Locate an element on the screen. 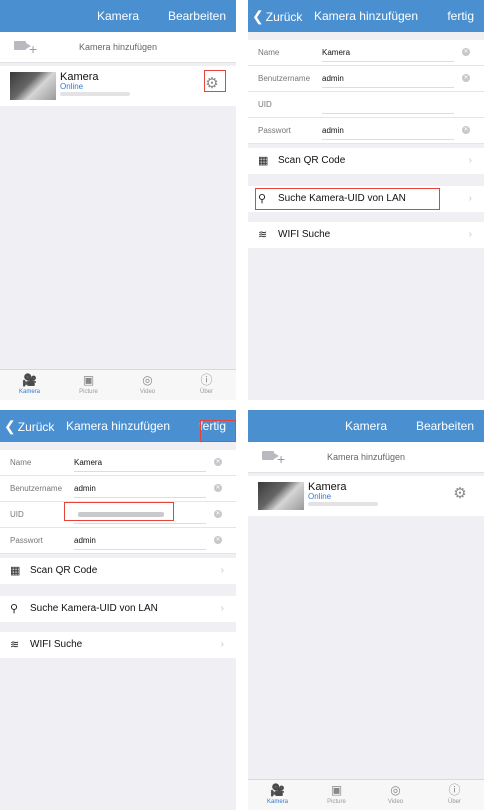  uid-field: UID is located at coordinates (366, 105).